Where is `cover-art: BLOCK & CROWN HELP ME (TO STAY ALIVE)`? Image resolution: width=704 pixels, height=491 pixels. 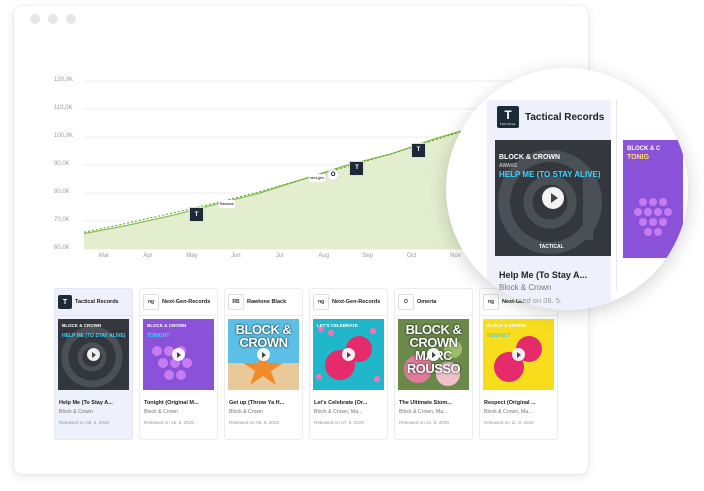
cover-art: BLOCK & CROWN HELP ME (TO STAY ALIVE) is located at coordinates (93, 354).